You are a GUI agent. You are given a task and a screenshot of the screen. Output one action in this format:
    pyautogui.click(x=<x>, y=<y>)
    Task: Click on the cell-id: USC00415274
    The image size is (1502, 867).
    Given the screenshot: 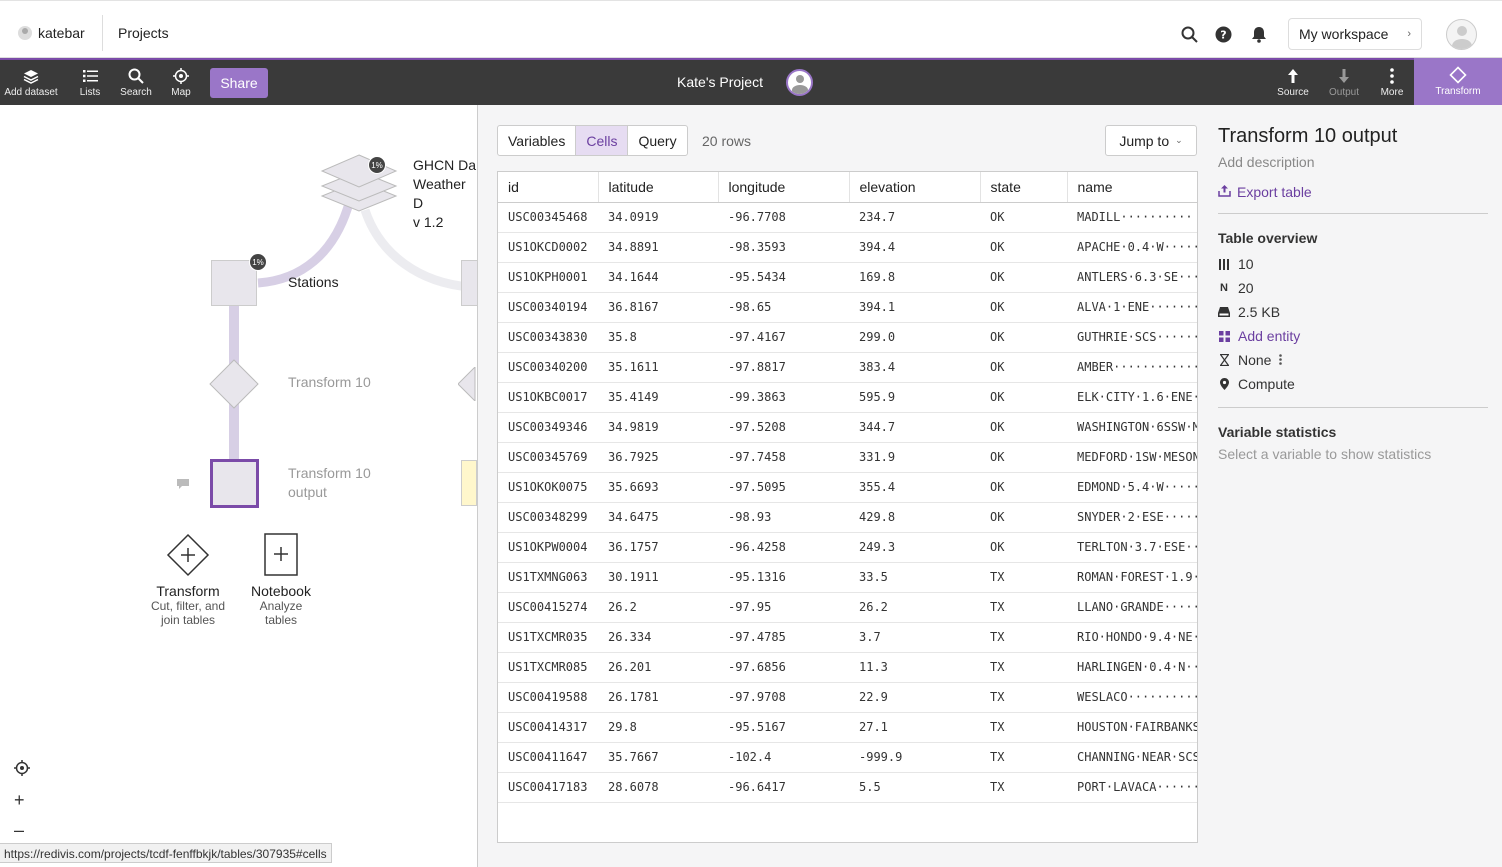 What is the action you would take?
    pyautogui.click(x=548, y=607)
    